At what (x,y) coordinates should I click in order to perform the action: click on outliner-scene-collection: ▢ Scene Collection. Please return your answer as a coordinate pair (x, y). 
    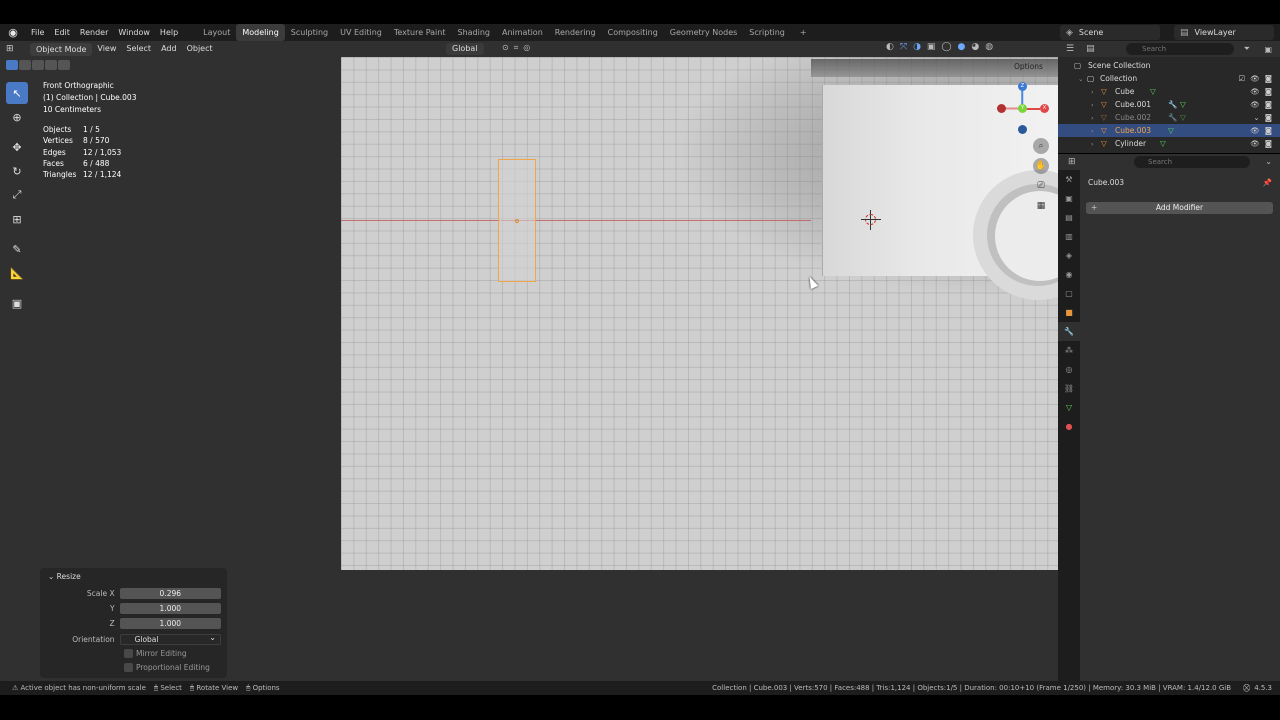
    Looking at the image, I should click on (1169, 65).